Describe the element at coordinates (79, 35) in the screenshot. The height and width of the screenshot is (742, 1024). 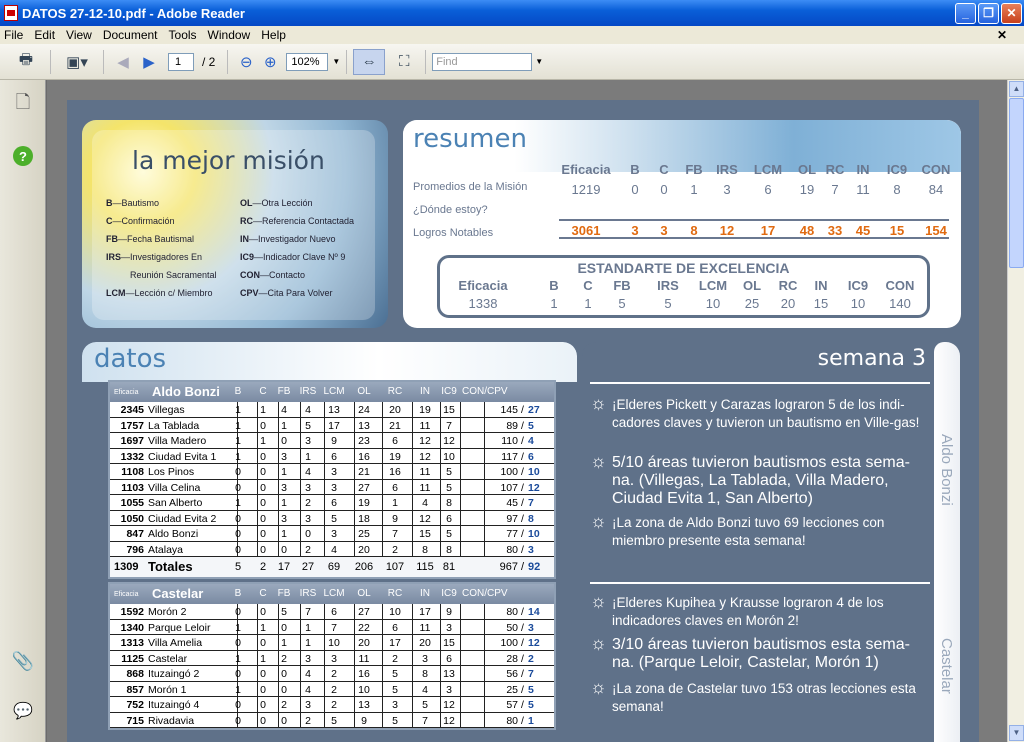
I see `menu-view: View` at that location.